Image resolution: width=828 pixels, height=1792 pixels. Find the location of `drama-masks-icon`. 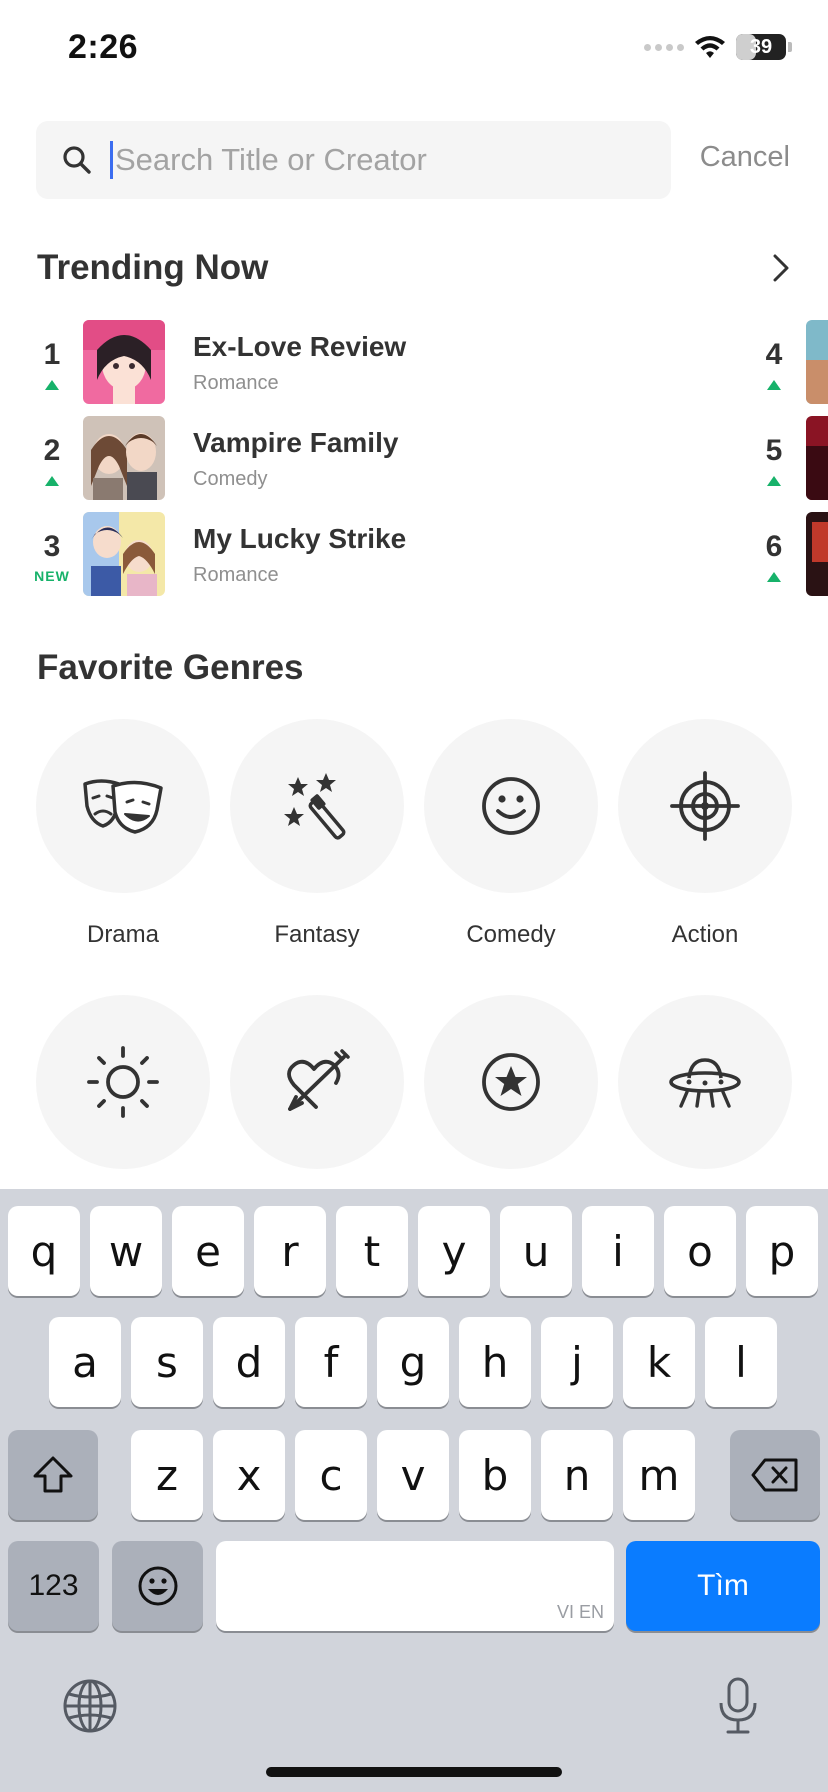

drama-masks-icon is located at coordinates (123, 806).